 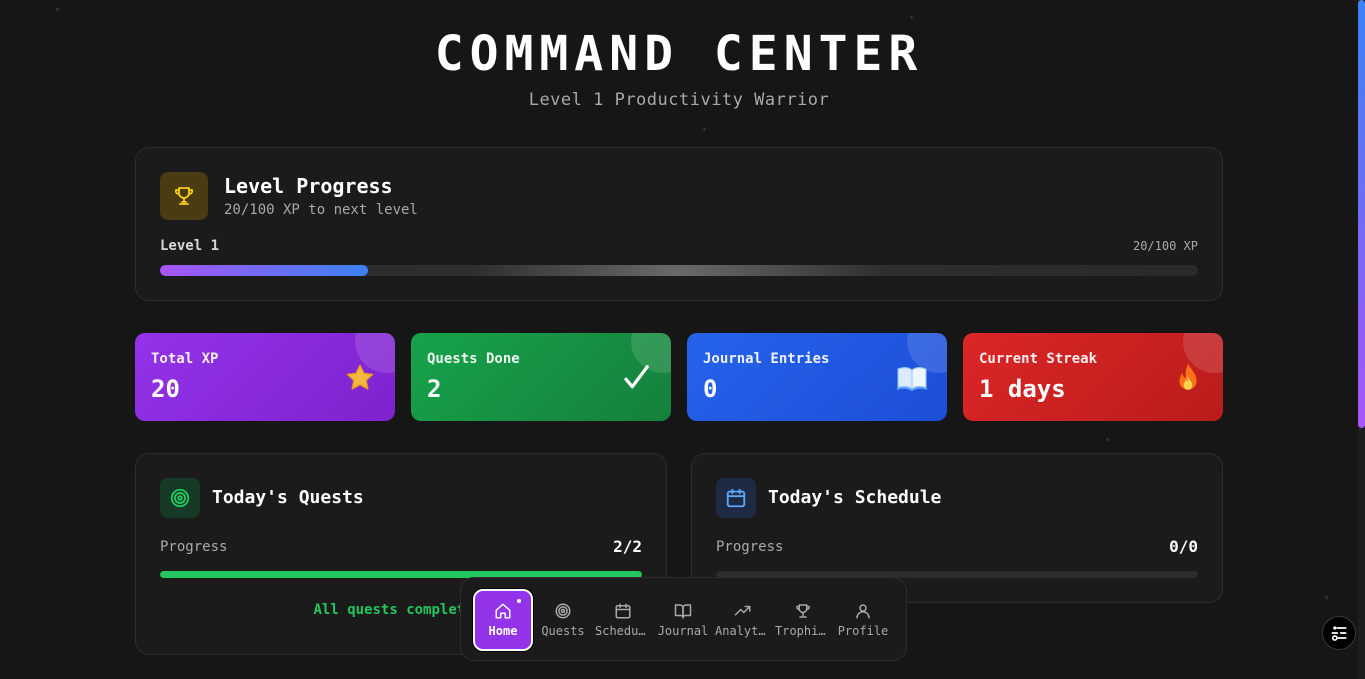 What do you see at coordinates (541, 377) in the screenshot?
I see `stat-card-quests-done: Quests Done 2` at bounding box center [541, 377].